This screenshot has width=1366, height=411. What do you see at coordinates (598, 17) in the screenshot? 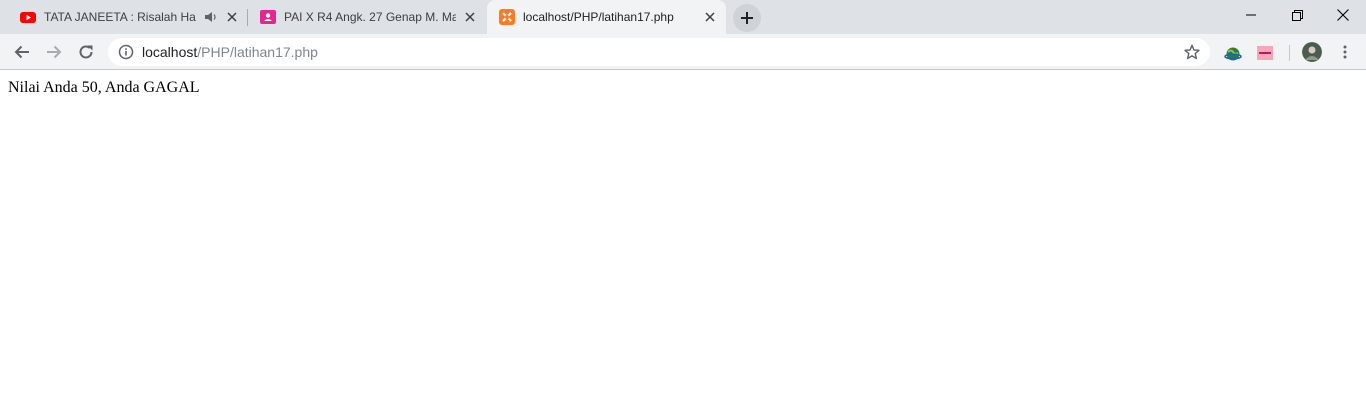
I see `tab-title: localhost/PHP/latihan17.php` at bounding box center [598, 17].